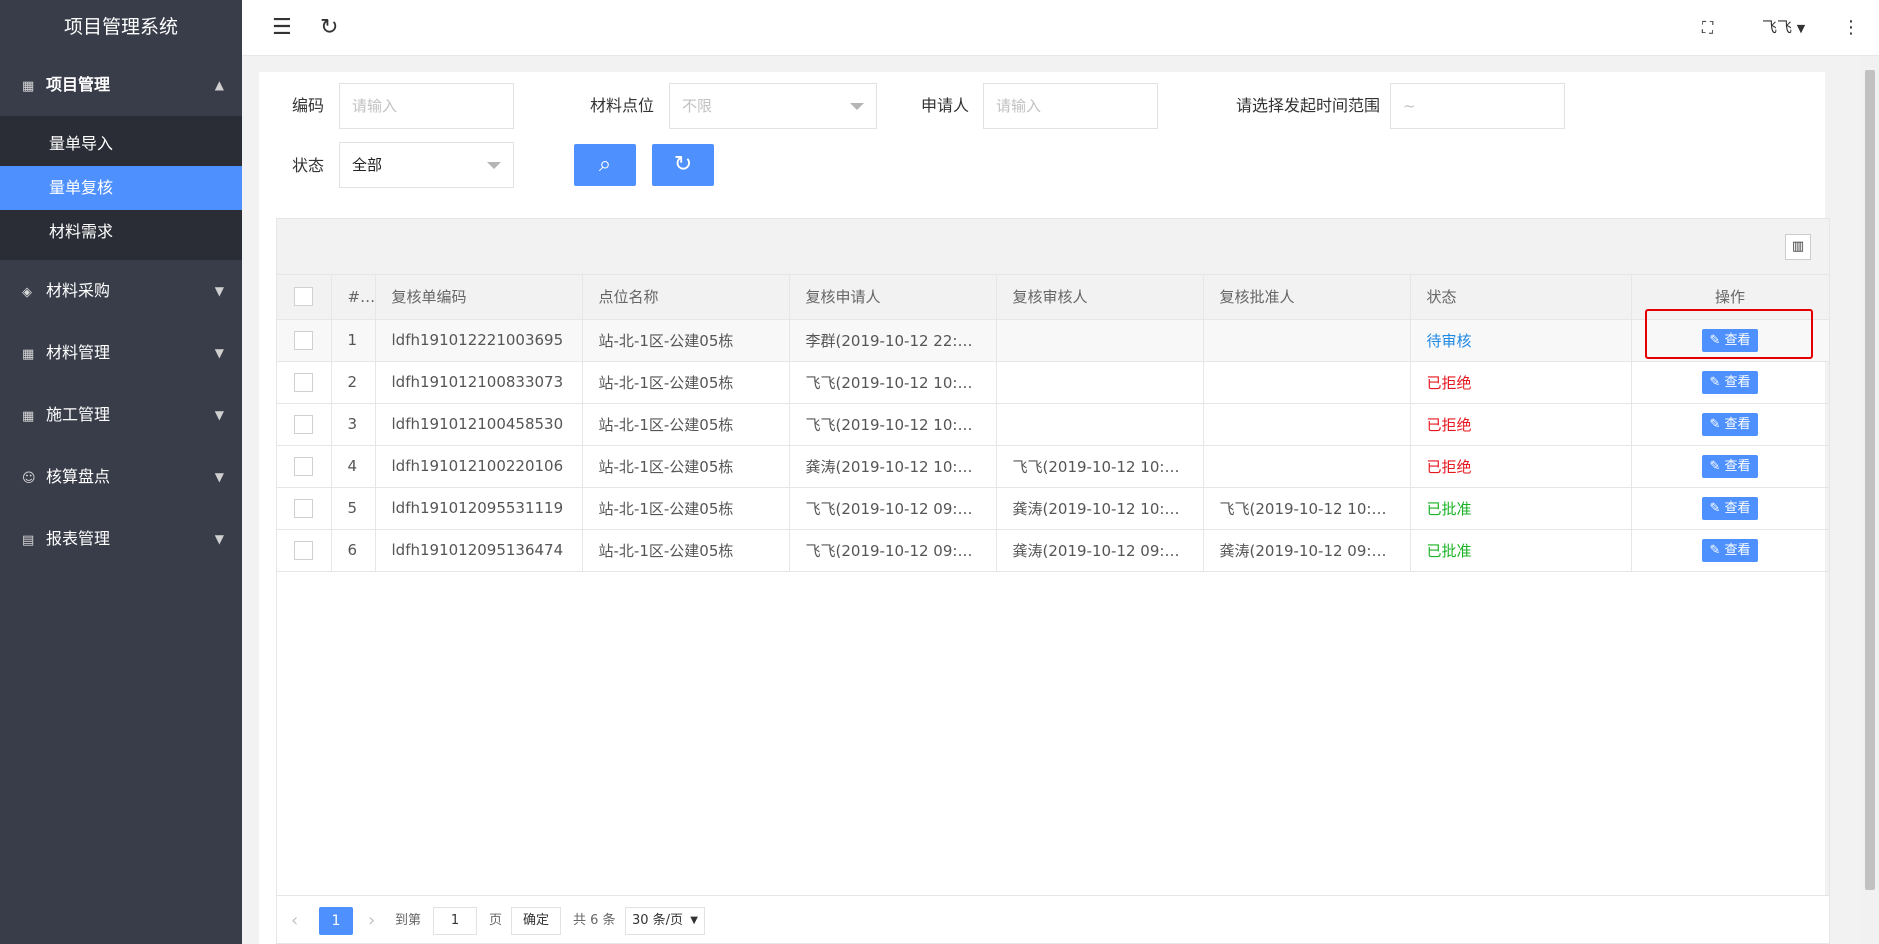 This screenshot has width=1879, height=944. Describe the element at coordinates (121, 353) in the screenshot. I see `sidebar-group-material-management: ▦ 材料管理 ▼` at that location.